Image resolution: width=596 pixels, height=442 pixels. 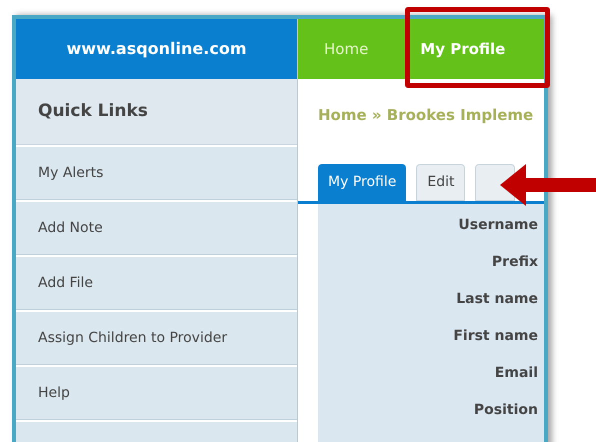 What do you see at coordinates (156, 282) in the screenshot?
I see `quick-link: Add File` at bounding box center [156, 282].